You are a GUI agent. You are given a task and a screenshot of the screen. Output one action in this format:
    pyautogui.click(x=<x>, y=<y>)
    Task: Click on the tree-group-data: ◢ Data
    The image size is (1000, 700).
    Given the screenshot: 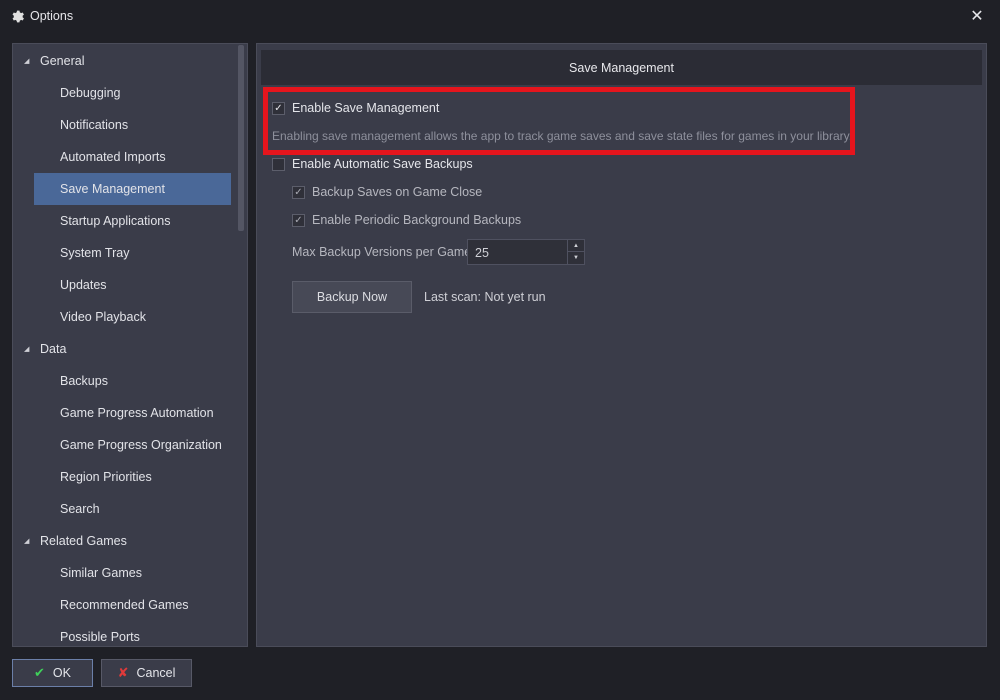 What is the action you would take?
    pyautogui.click(x=124, y=349)
    